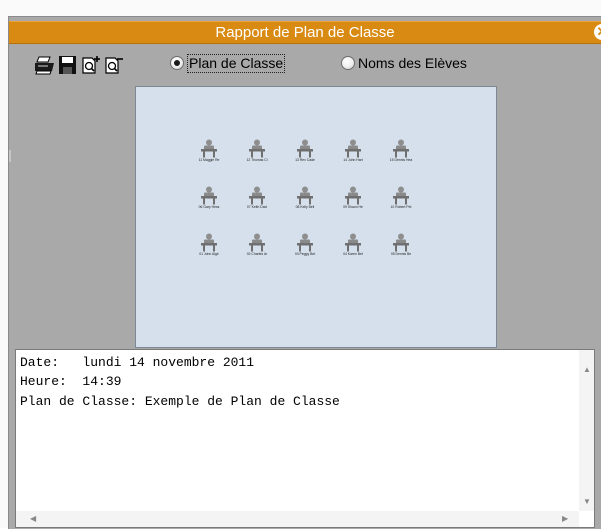  Describe the element at coordinates (68, 65) in the screenshot. I see `save-icon` at that location.